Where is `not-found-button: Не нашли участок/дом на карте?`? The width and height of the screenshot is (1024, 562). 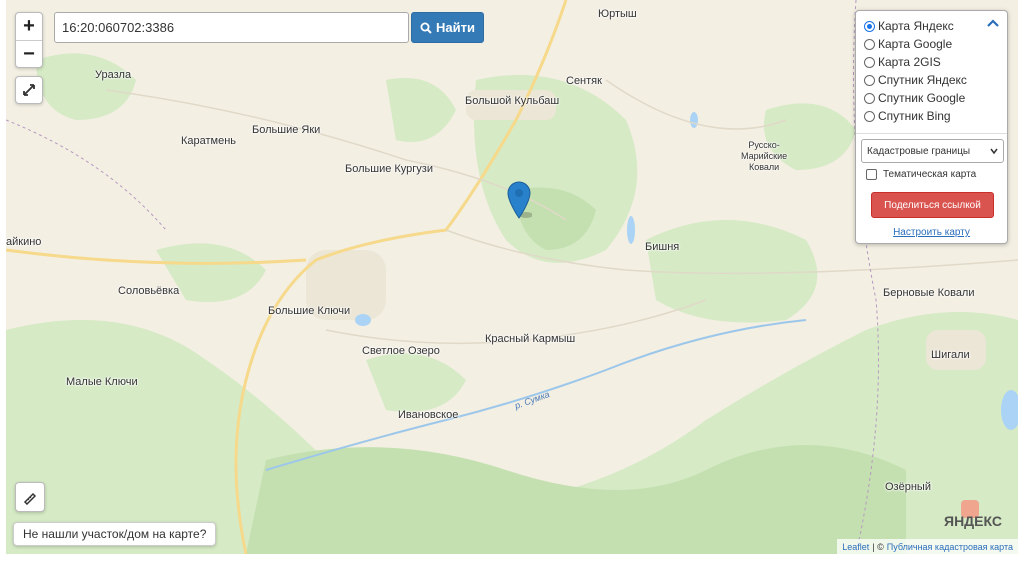
not-found-button: Не нашли участок/дом на карте? is located at coordinates (115, 534).